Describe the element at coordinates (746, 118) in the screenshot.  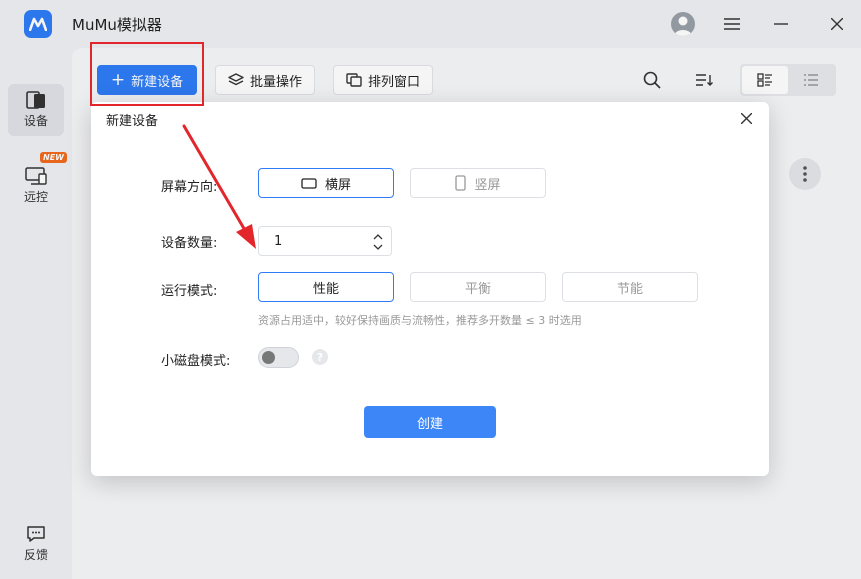
I see `close-icon` at that location.